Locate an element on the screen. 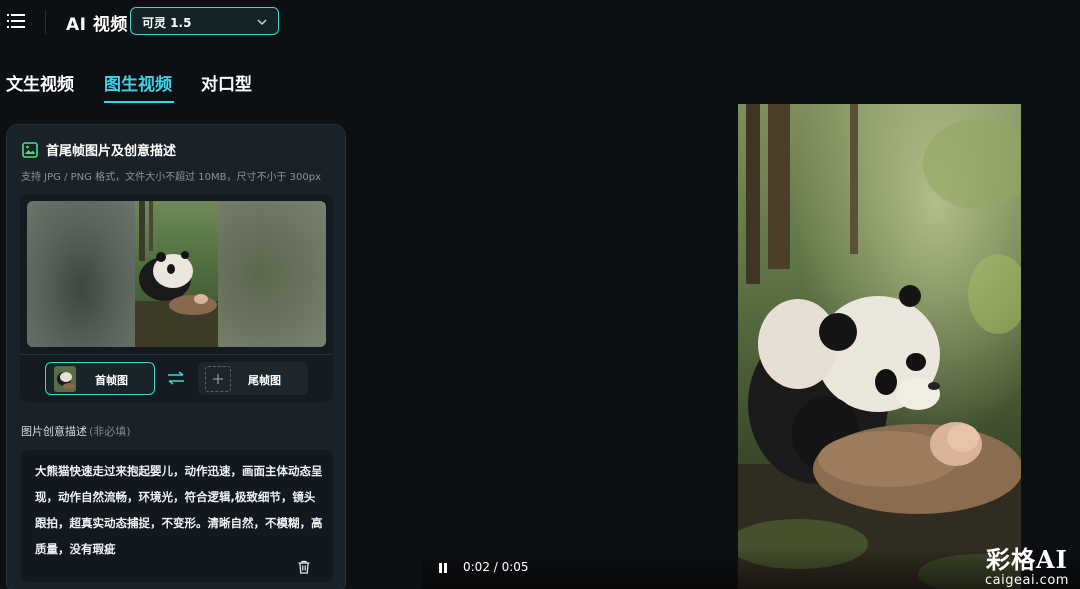 Image resolution: width=1080 pixels, height=589 pixels. panel-header: 首尾帧图片及创意描述 is located at coordinates (172, 150).